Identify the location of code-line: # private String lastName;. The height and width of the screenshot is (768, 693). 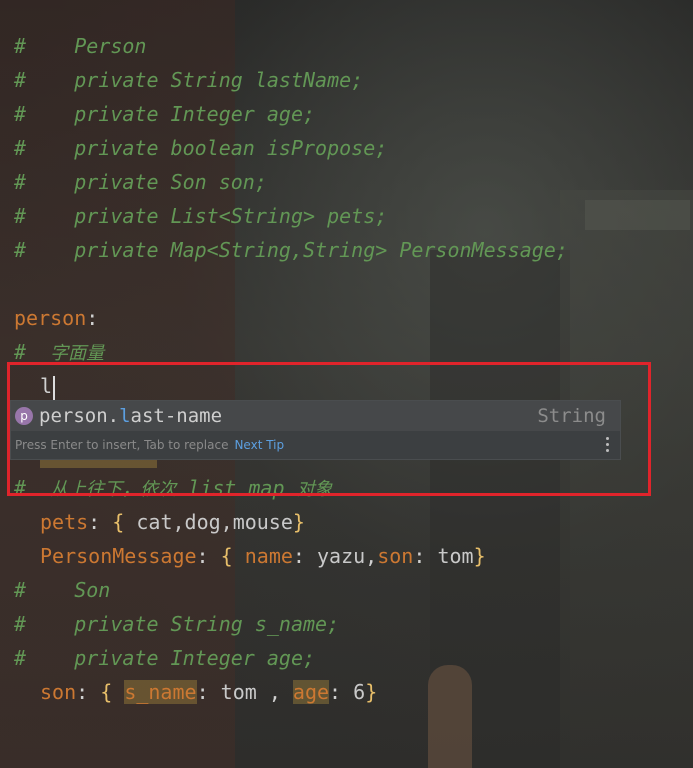
(189, 80).